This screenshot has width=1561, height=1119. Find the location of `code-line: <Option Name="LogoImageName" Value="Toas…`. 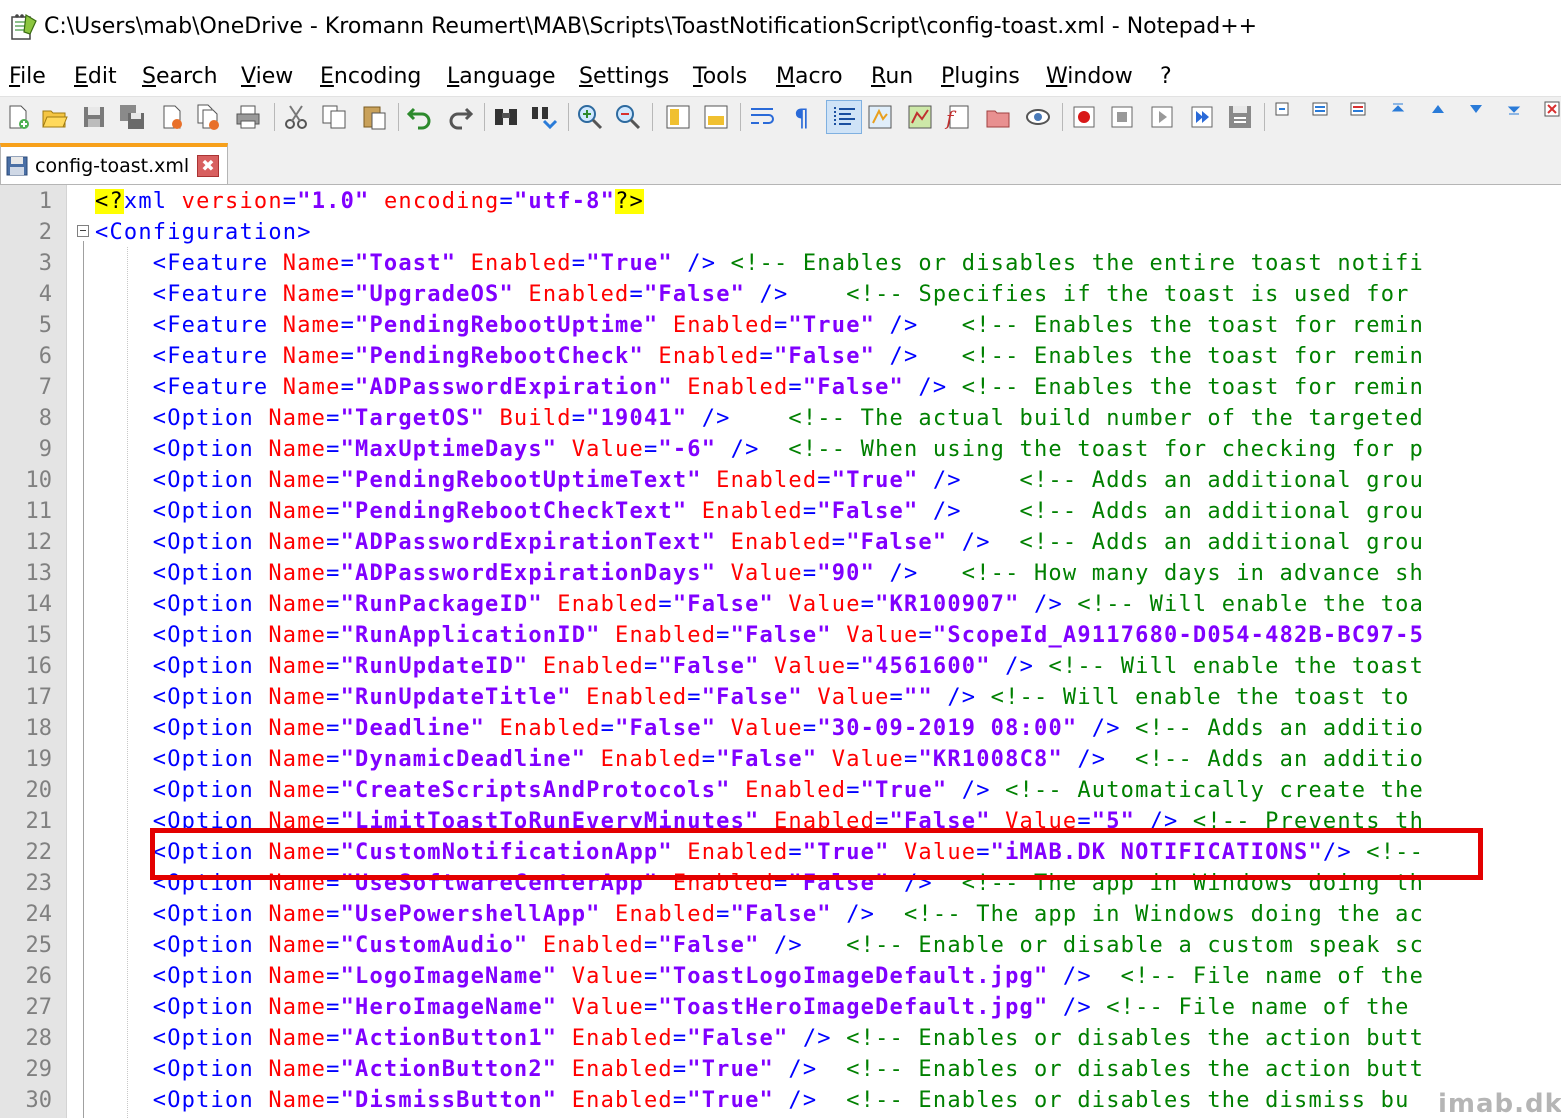

code-line: <Option Name="LogoImageName" Value="Toas… is located at coordinates (759, 976).